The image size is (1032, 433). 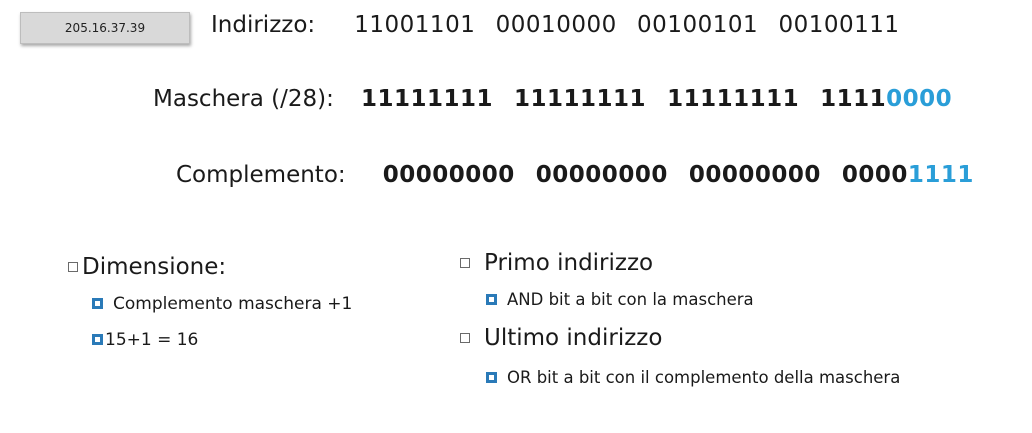 I want to click on mask-octet-4-network: 1111, so click(x=853, y=99).